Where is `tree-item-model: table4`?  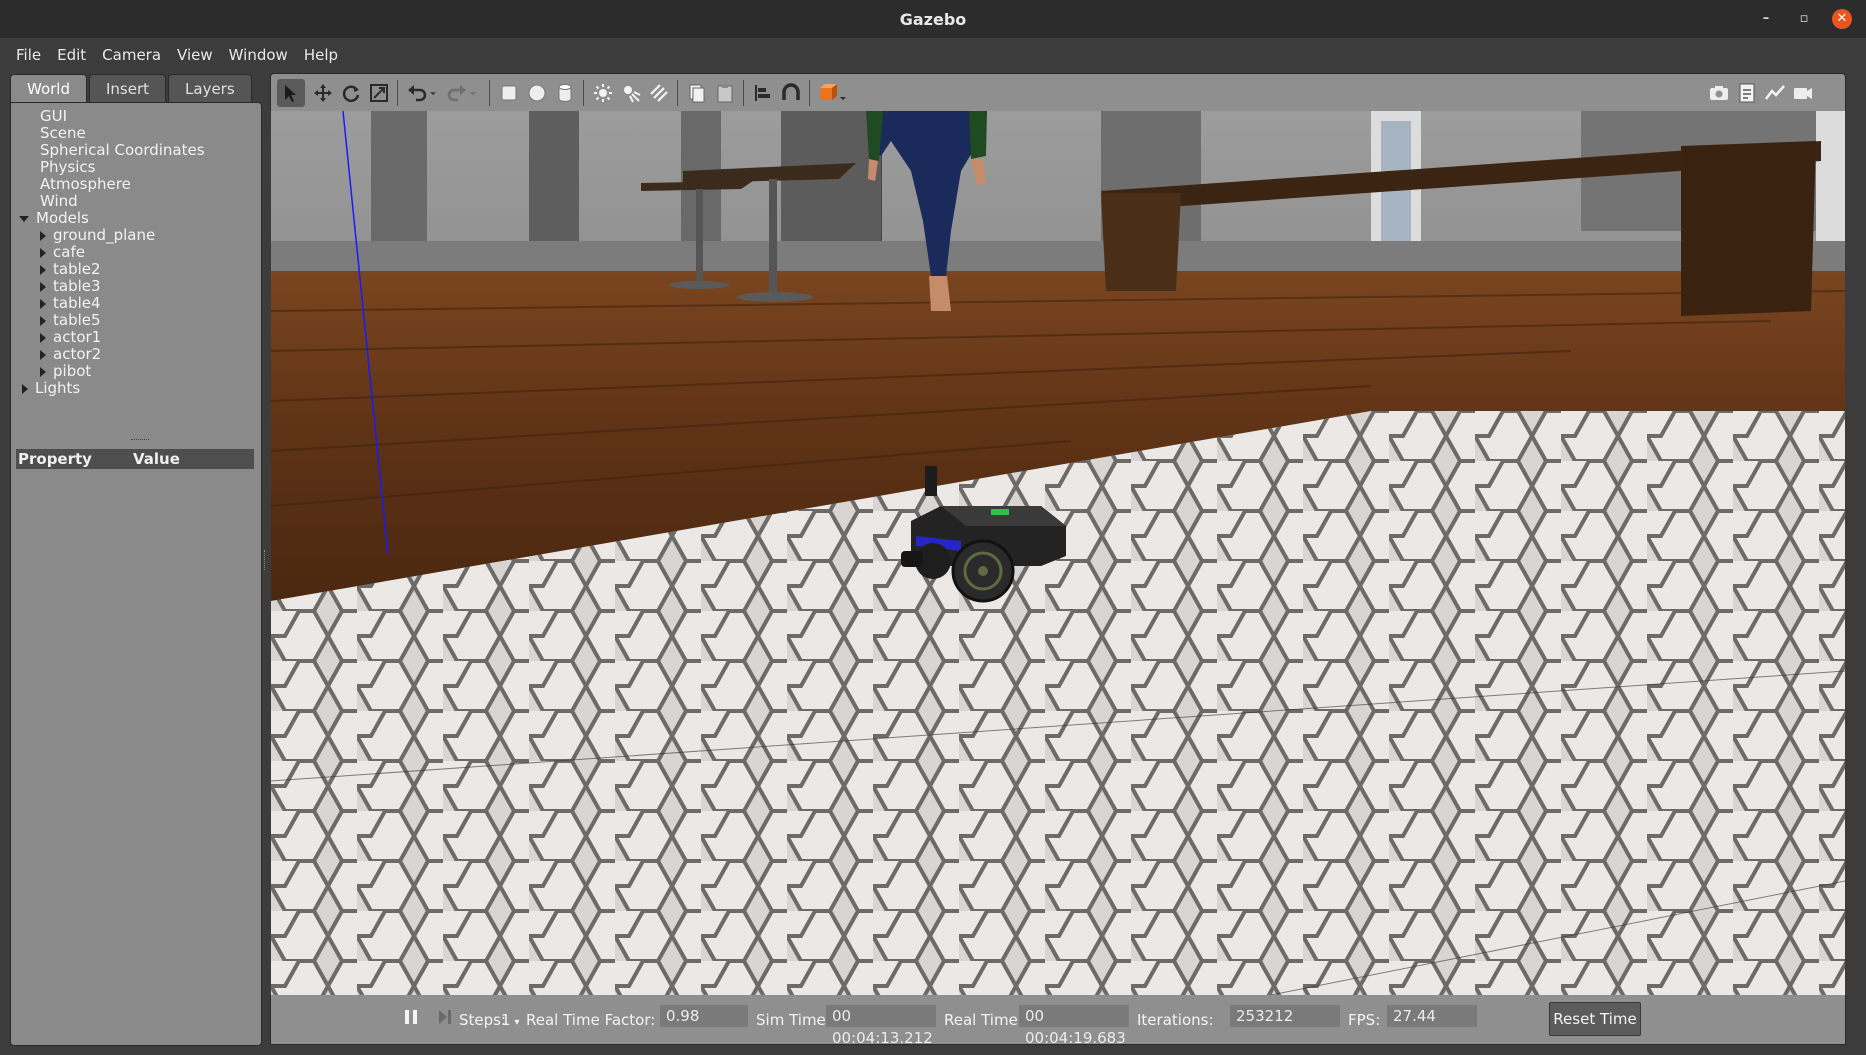
tree-item-model: table4 is located at coordinates (70, 303).